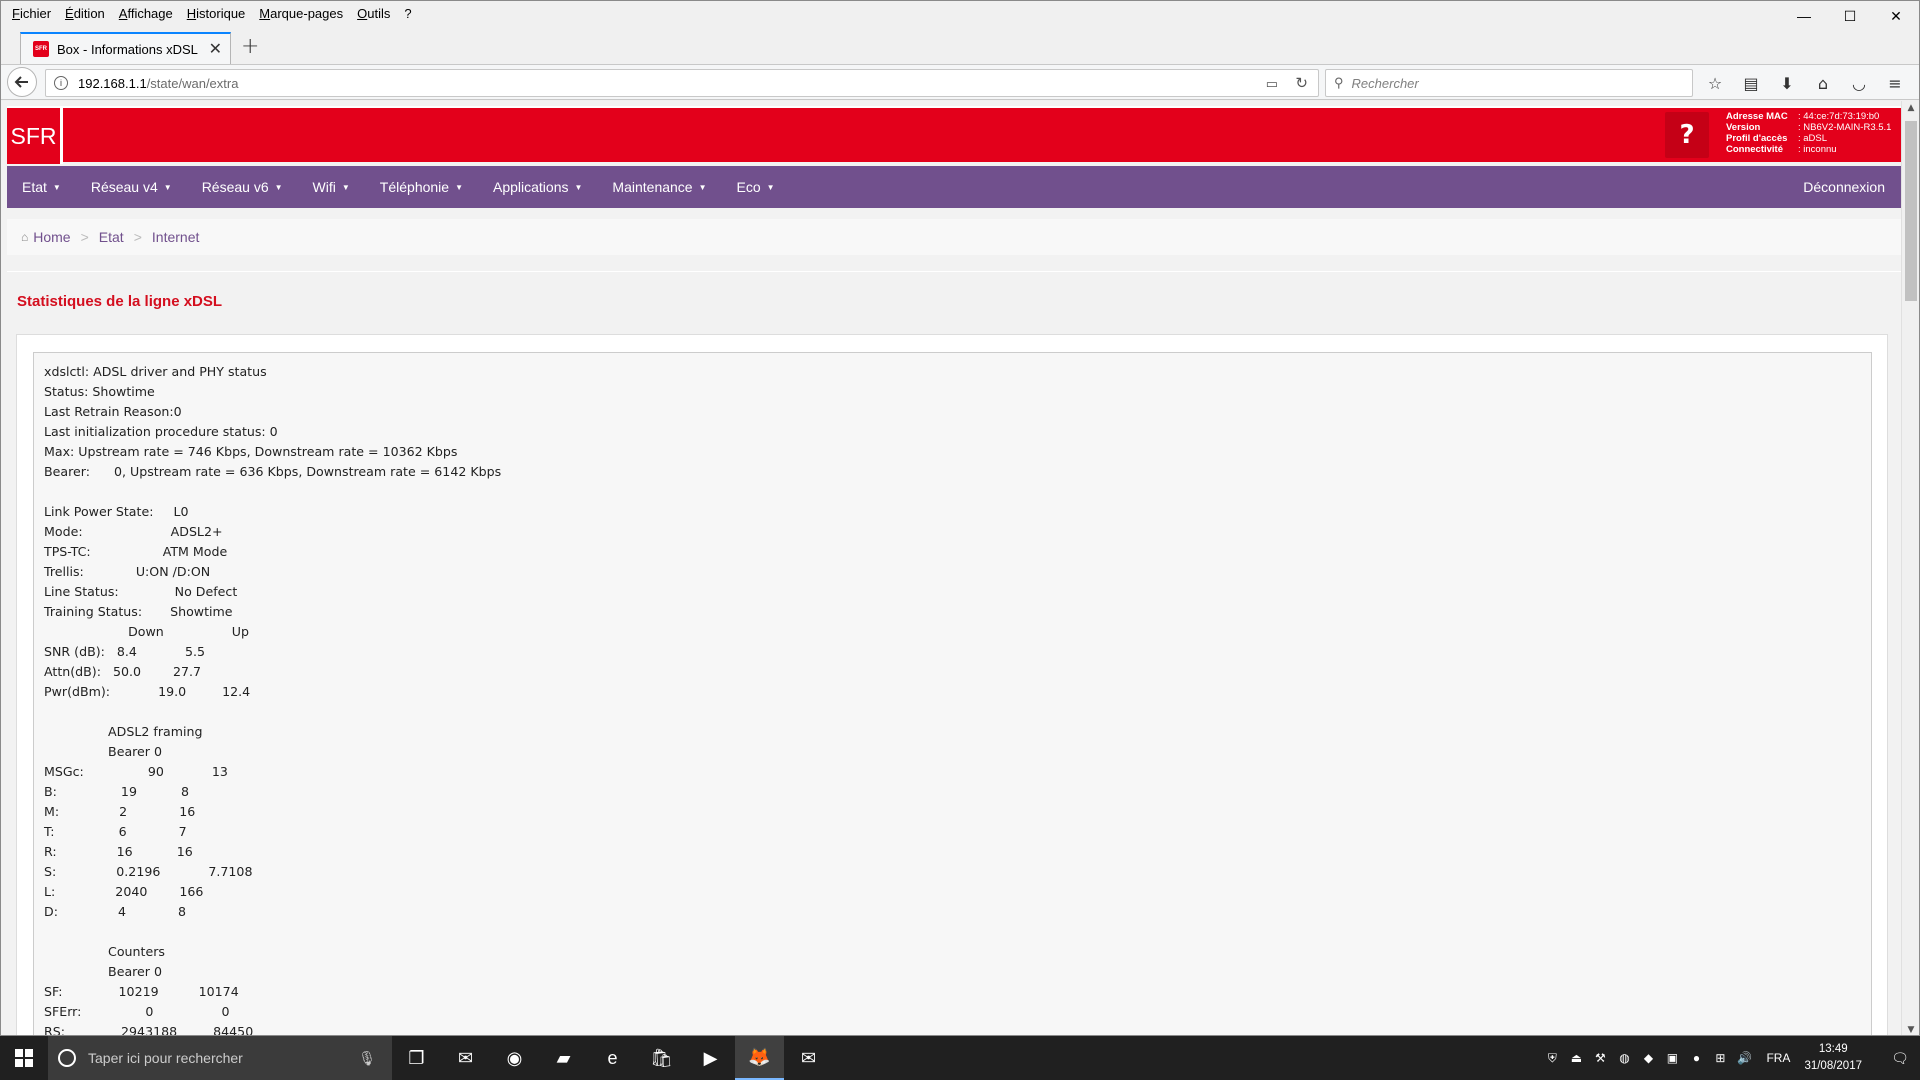 The image size is (1920, 1080). I want to click on clock-time: 13:49, so click(1833, 1049).